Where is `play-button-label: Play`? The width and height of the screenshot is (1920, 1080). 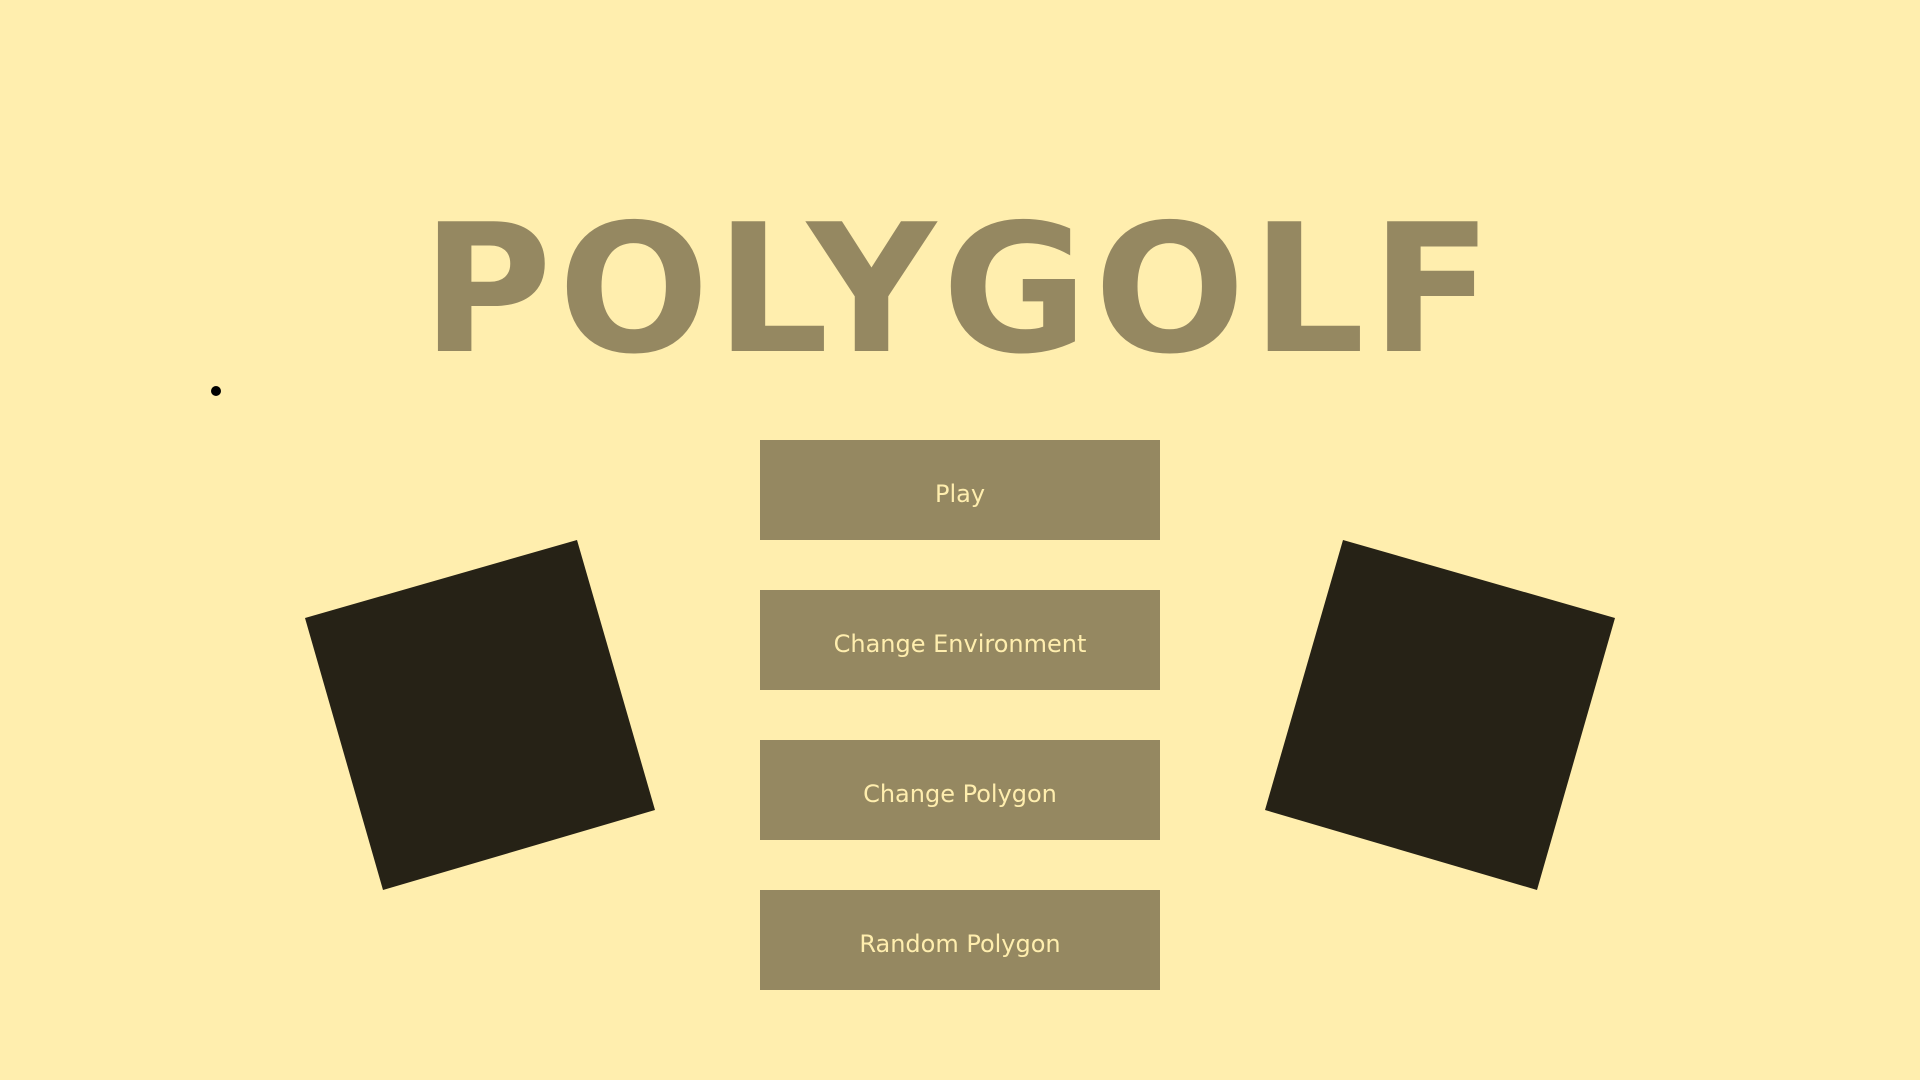
play-button-label: Play is located at coordinates (960, 494).